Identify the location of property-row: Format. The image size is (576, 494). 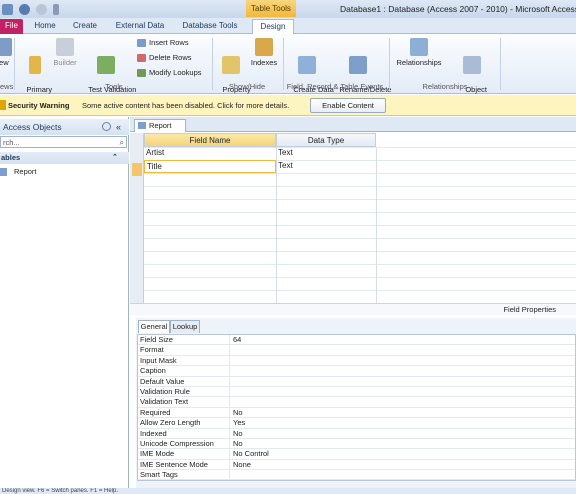
(356, 350).